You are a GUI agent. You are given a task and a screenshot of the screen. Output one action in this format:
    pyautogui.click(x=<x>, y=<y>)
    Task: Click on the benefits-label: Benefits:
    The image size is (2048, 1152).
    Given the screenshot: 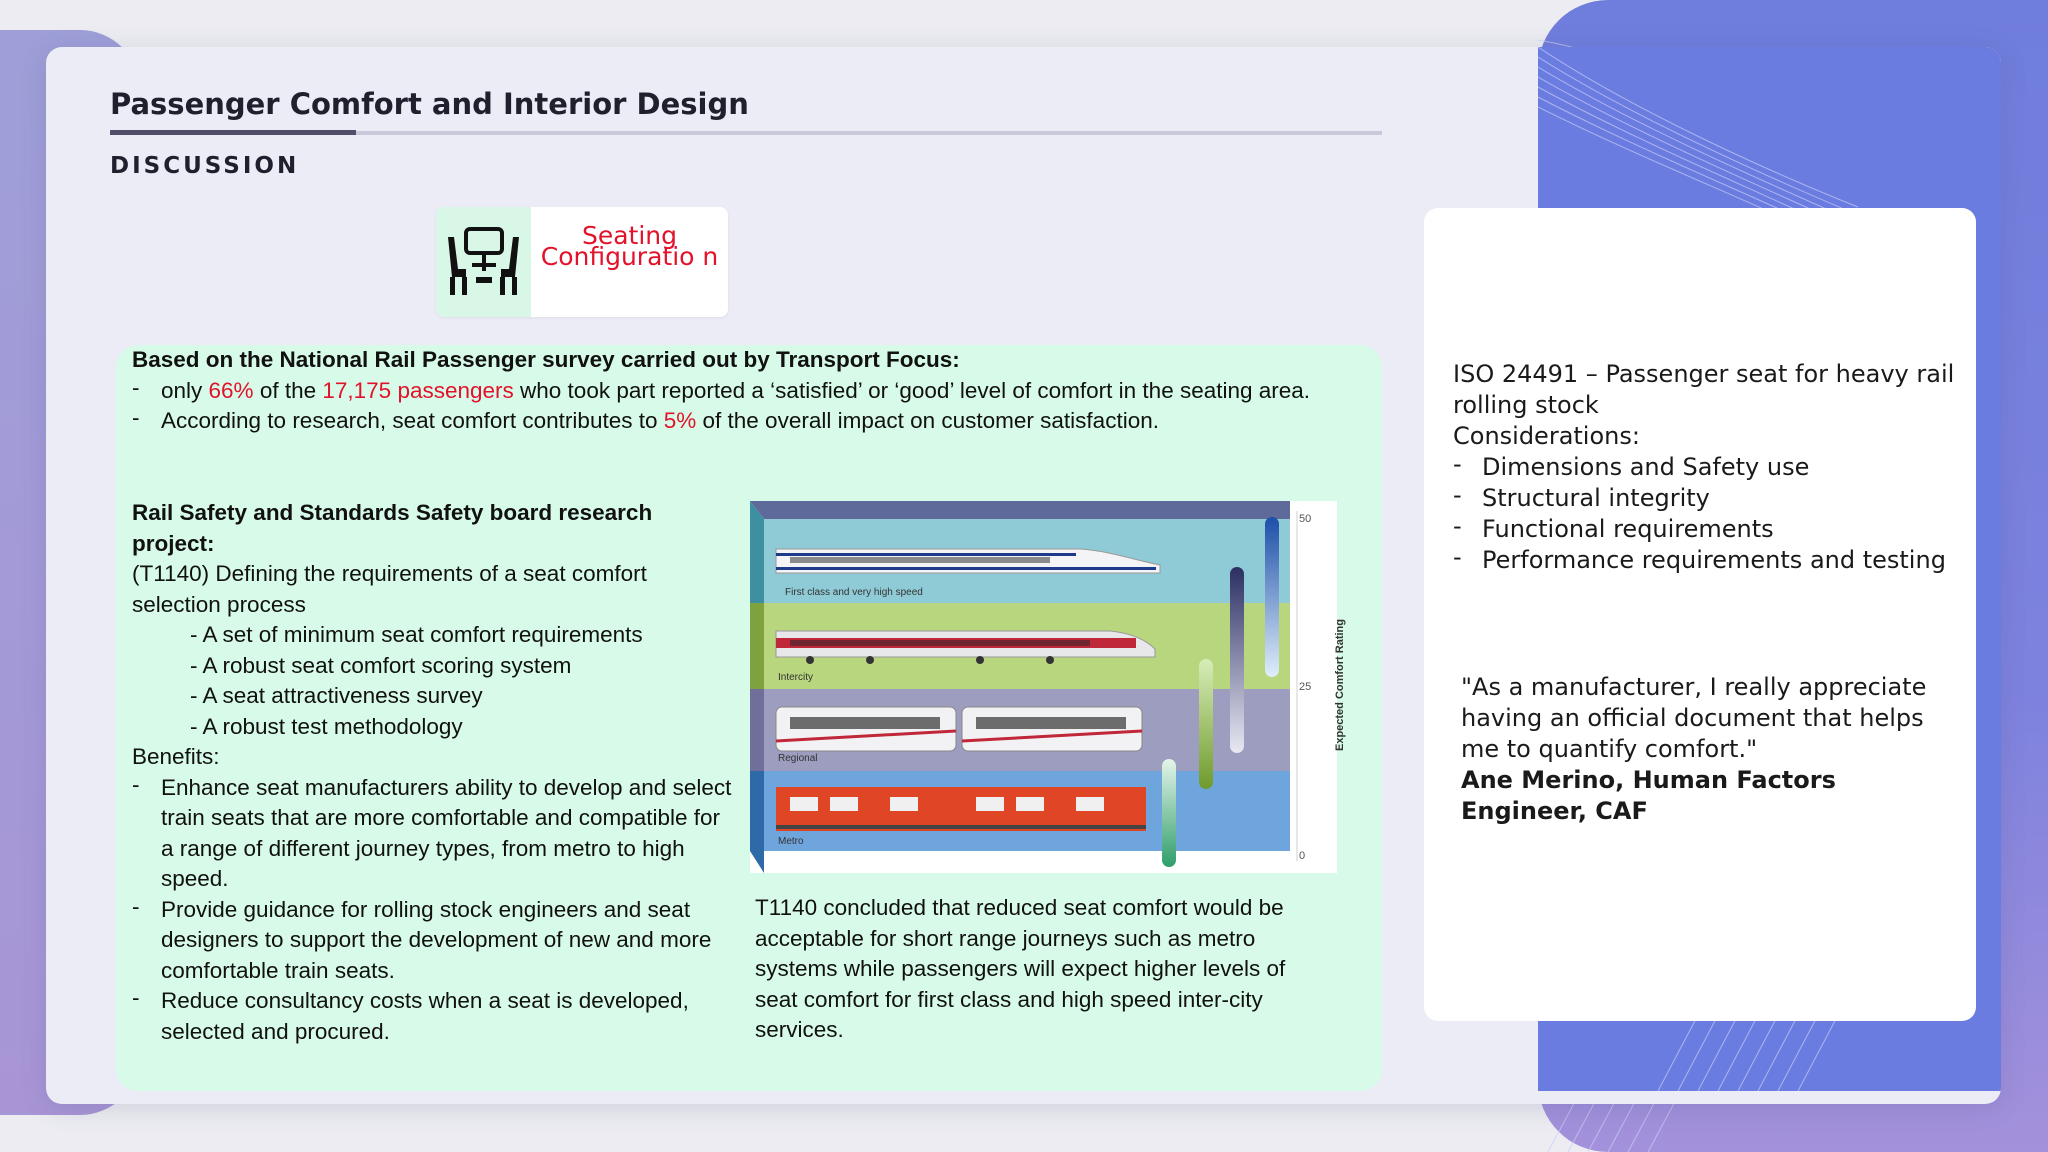 What is the action you would take?
    pyautogui.click(x=176, y=756)
    